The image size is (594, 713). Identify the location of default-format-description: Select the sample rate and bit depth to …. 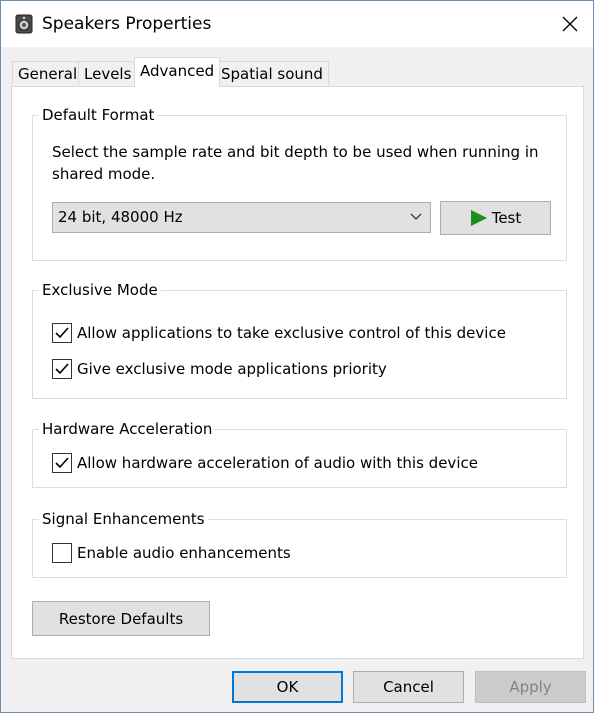
(295, 163).